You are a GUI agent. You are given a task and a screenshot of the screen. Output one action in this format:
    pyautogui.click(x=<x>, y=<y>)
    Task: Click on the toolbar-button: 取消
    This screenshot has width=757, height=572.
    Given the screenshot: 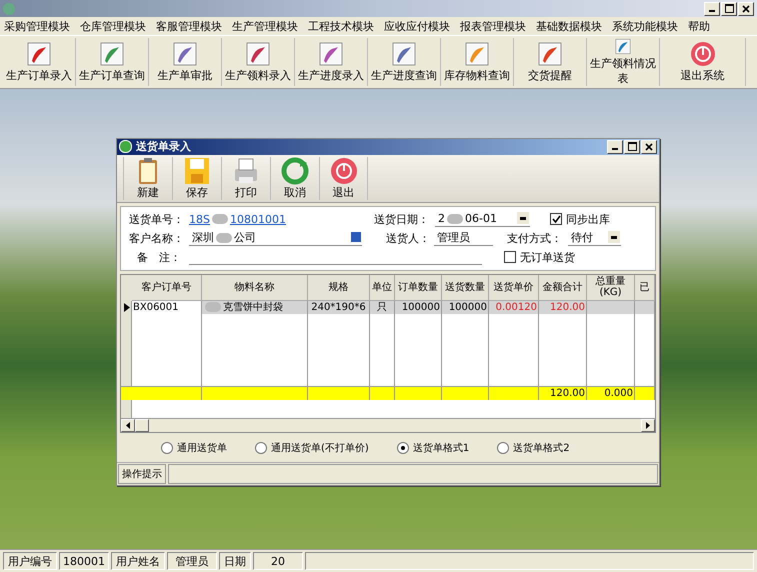 What is the action you would take?
    pyautogui.click(x=294, y=178)
    